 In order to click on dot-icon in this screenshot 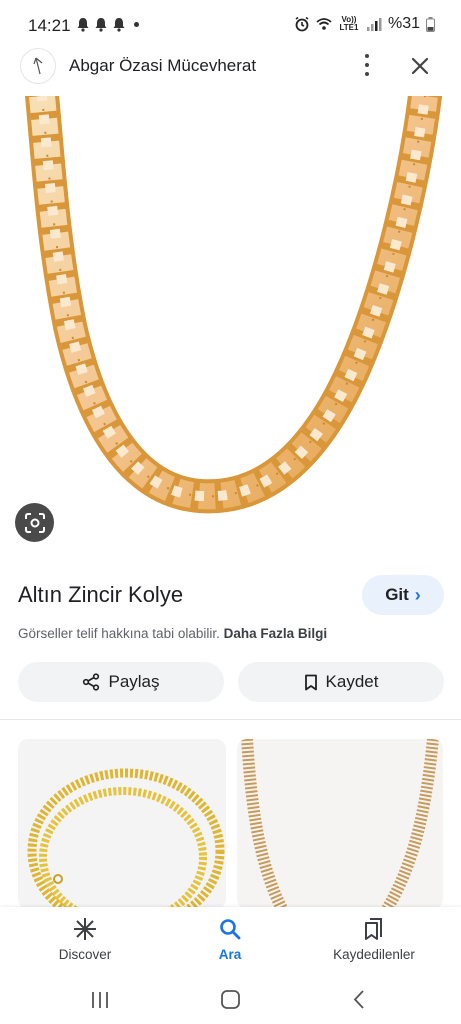, I will do `click(136, 24)`.